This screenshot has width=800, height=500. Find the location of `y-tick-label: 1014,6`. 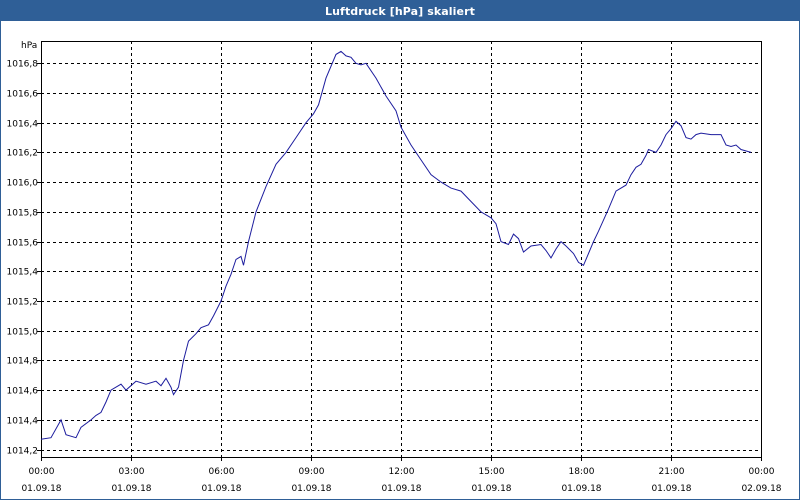

y-tick-label: 1014,6 is located at coordinates (23, 392).